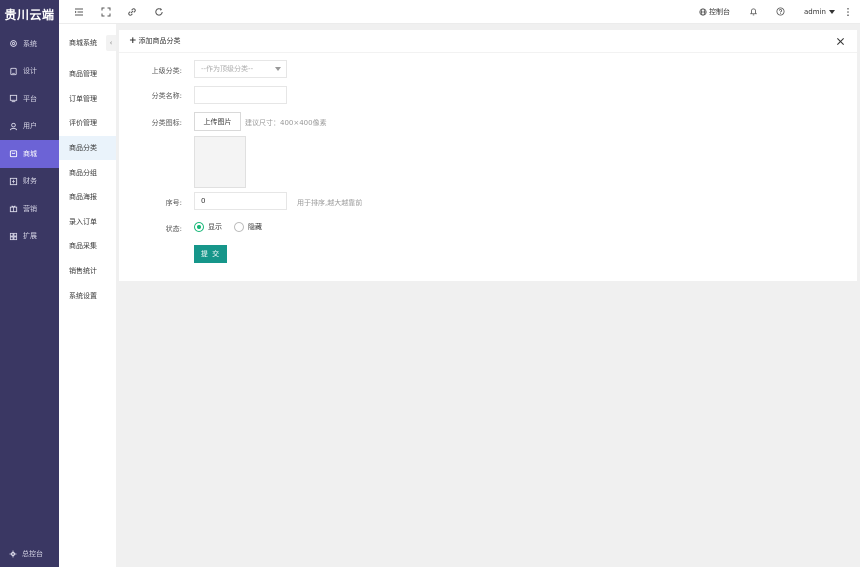 This screenshot has height=567, width=860. What do you see at coordinates (13, 153) in the screenshot?
I see `shop-icon` at bounding box center [13, 153].